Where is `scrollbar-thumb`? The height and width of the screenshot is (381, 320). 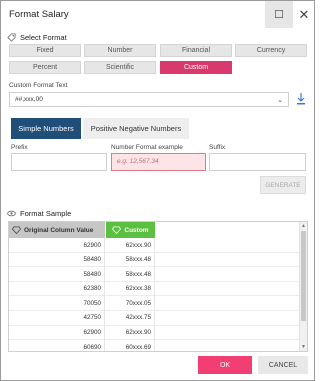
scrollbar-thumb is located at coordinates (303, 276).